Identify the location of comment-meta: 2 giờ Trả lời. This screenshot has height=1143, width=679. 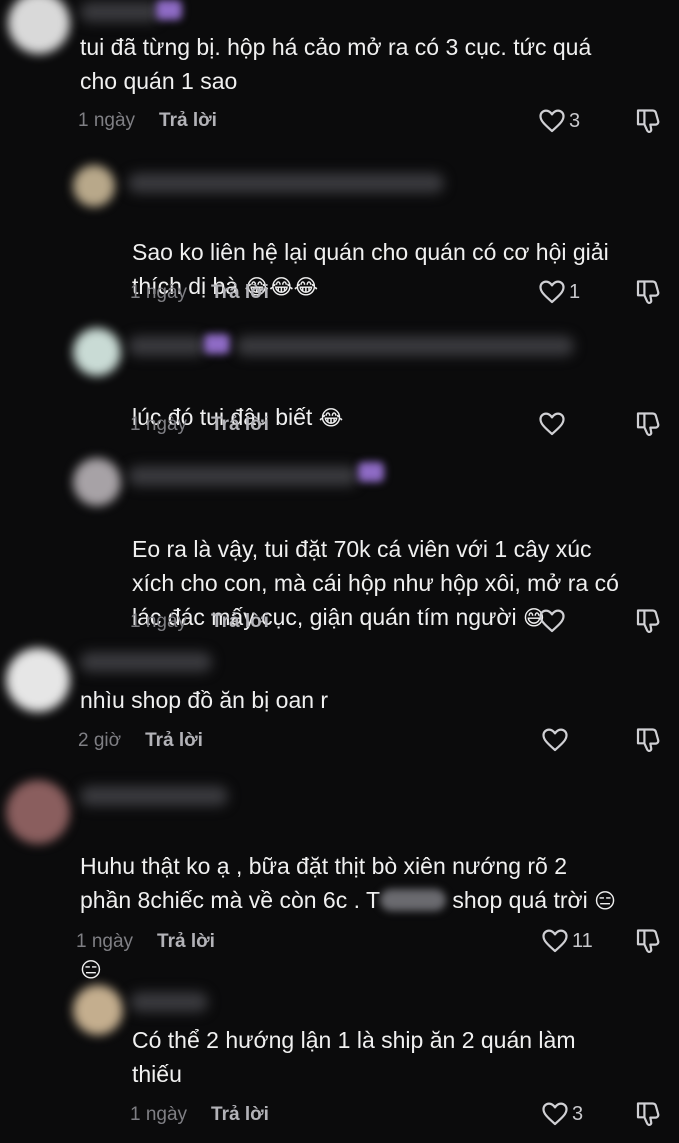
(140, 741).